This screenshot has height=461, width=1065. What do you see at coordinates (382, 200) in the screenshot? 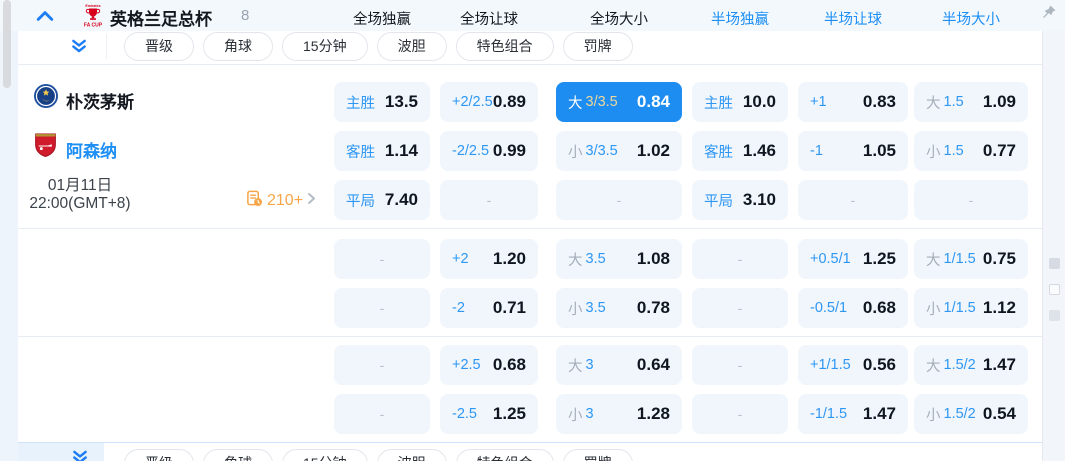
I see `odds-cell: 平局 7.40` at bounding box center [382, 200].